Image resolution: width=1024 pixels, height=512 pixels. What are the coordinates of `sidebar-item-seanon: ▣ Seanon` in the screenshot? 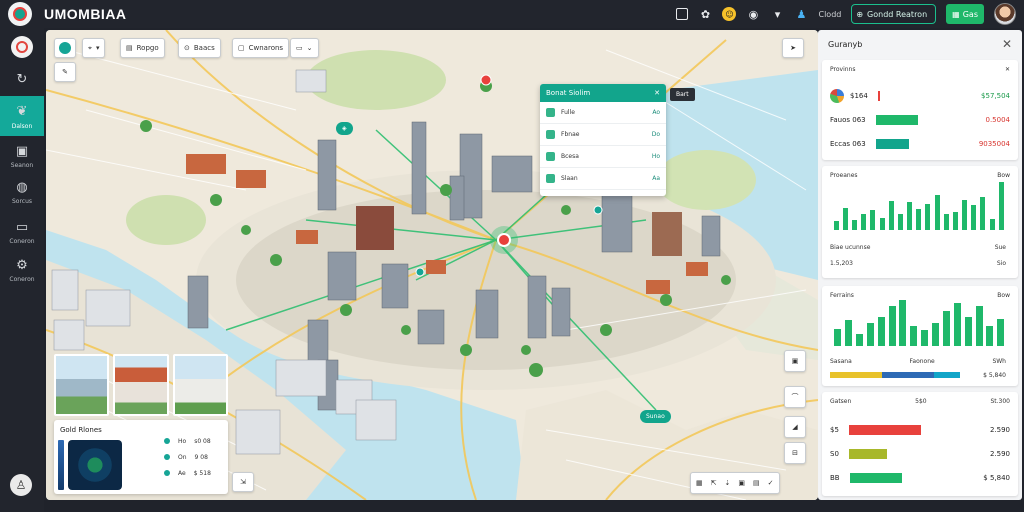 It's located at (22, 156).